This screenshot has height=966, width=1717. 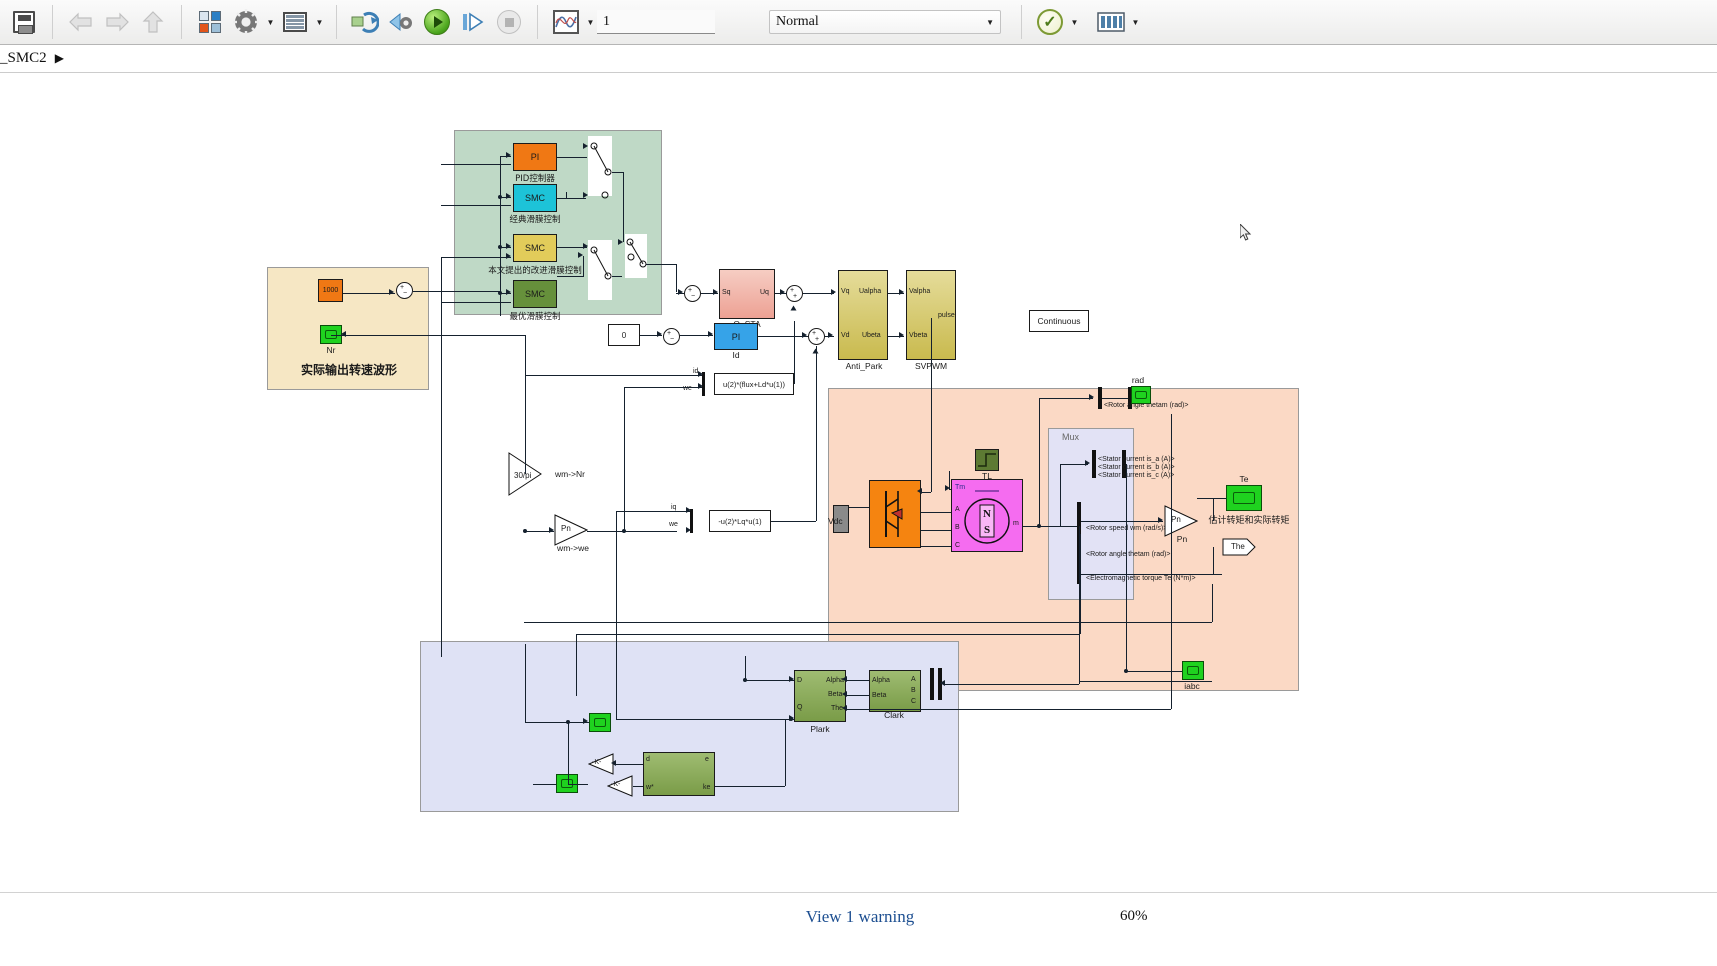 I want to click on waveform-icon, so click(x=566, y=22).